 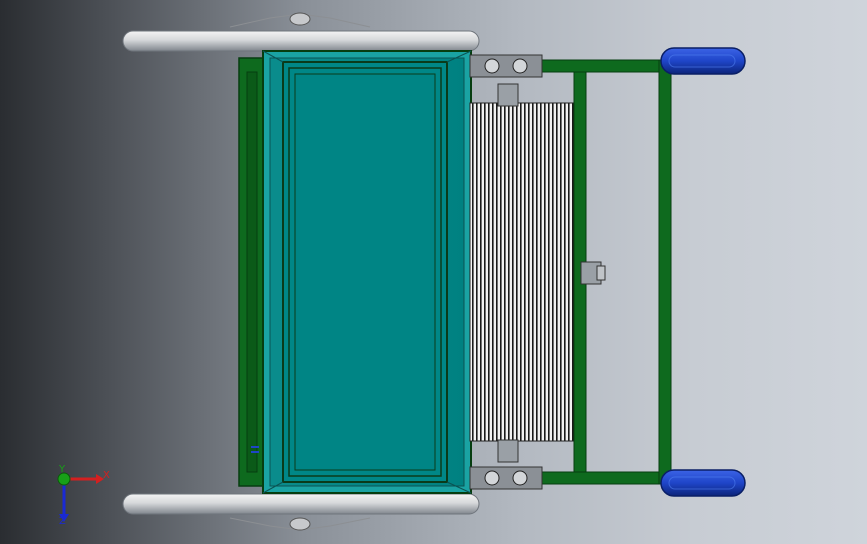 What do you see at coordinates (703, 483) in the screenshot?
I see `bottom-grip` at bounding box center [703, 483].